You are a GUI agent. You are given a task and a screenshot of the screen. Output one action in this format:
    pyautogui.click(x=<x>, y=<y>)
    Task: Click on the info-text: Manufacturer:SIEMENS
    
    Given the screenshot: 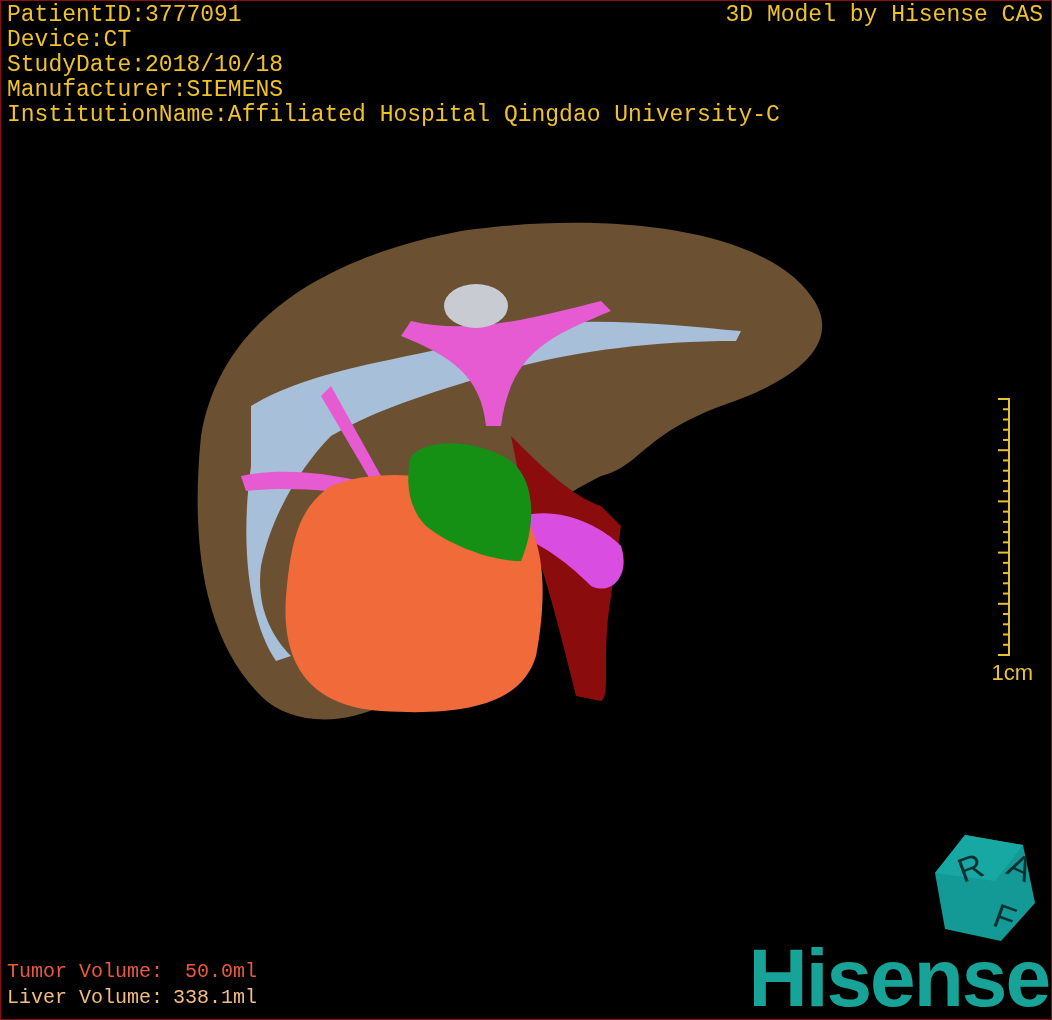 What is the action you would take?
    pyautogui.click(x=146, y=90)
    